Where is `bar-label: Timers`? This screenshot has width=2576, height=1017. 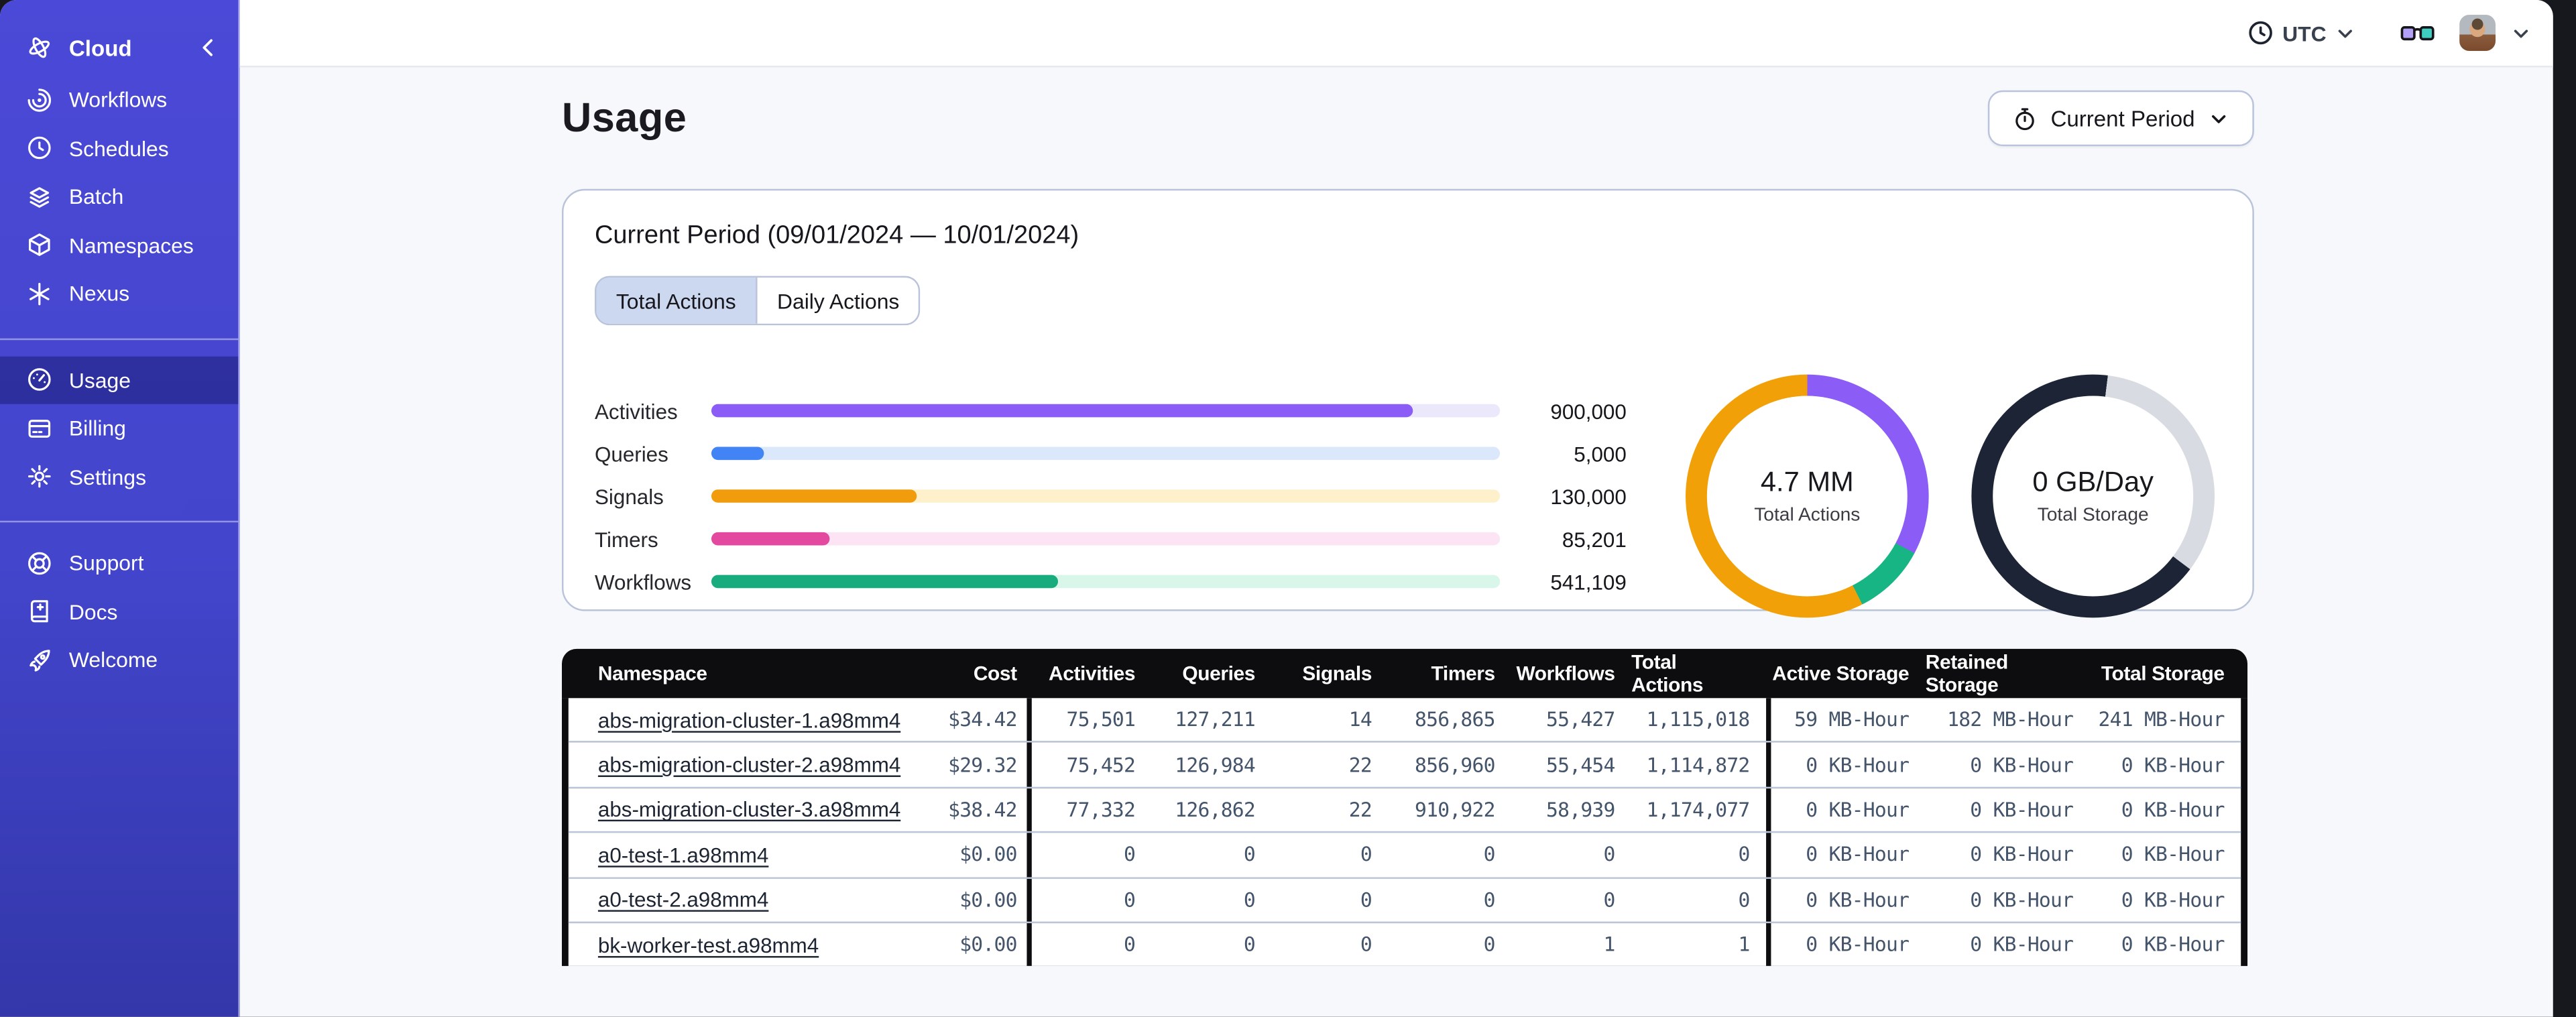 bar-label: Timers is located at coordinates (626, 539).